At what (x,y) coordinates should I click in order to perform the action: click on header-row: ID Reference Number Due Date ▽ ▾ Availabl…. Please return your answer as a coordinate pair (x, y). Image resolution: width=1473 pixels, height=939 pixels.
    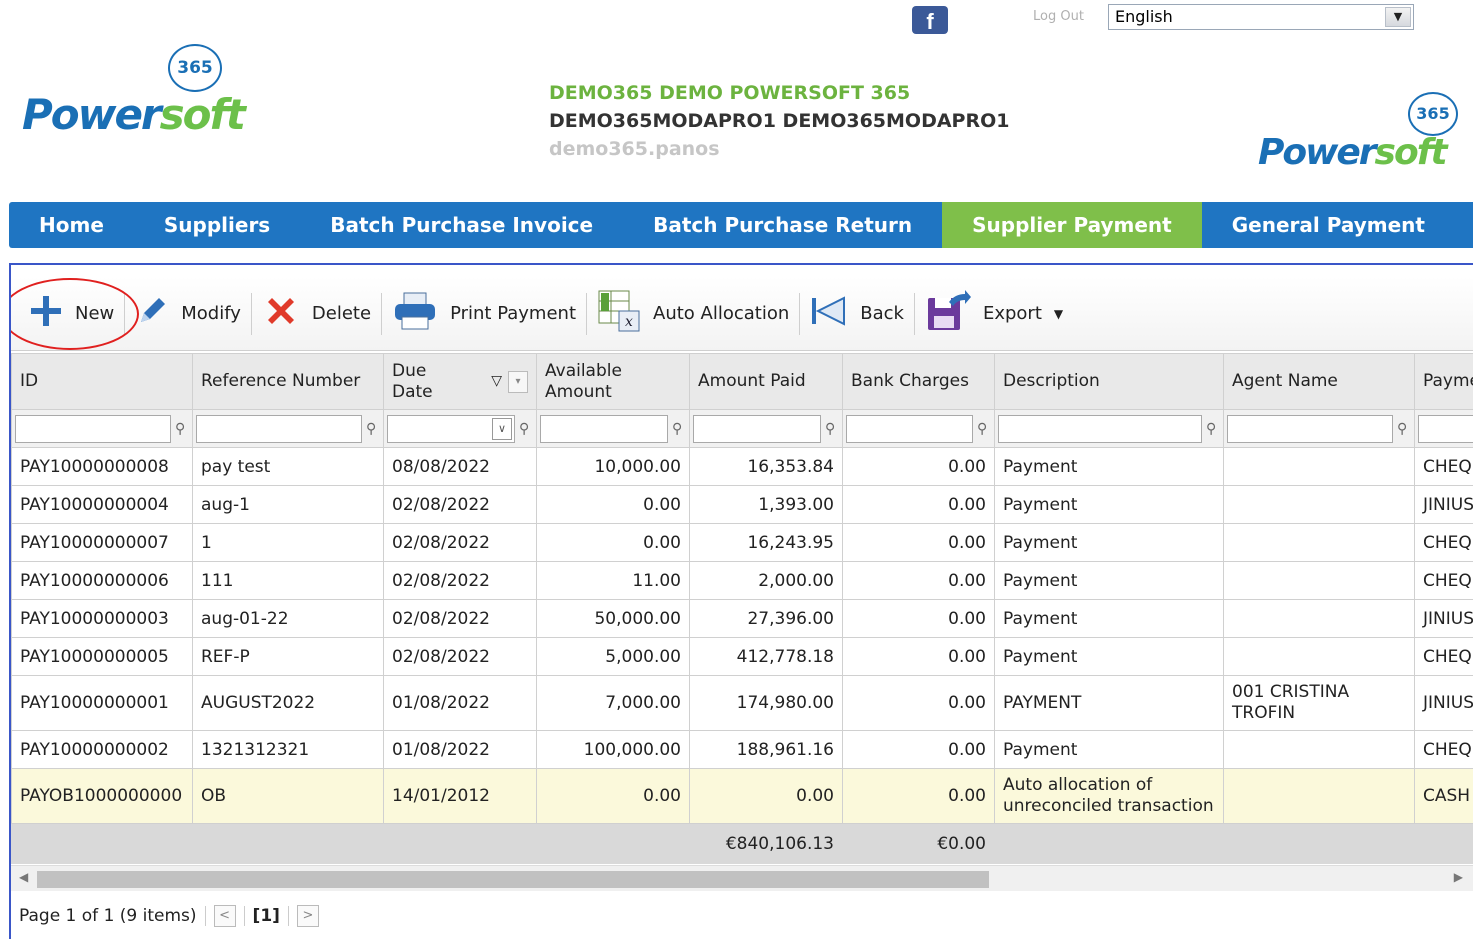
    Looking at the image, I should click on (742, 381).